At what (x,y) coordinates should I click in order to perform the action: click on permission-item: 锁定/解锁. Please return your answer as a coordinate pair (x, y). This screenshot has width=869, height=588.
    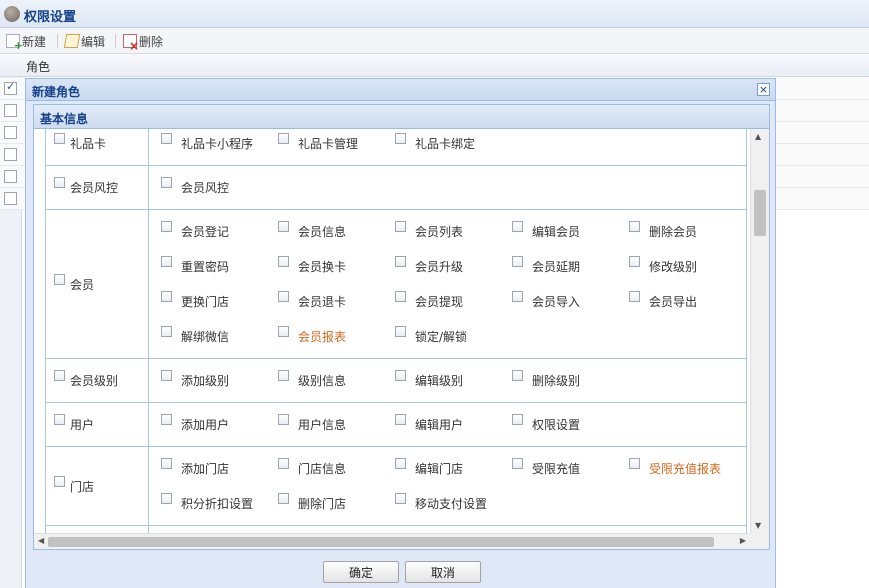
    Looking at the image, I should click on (453, 336).